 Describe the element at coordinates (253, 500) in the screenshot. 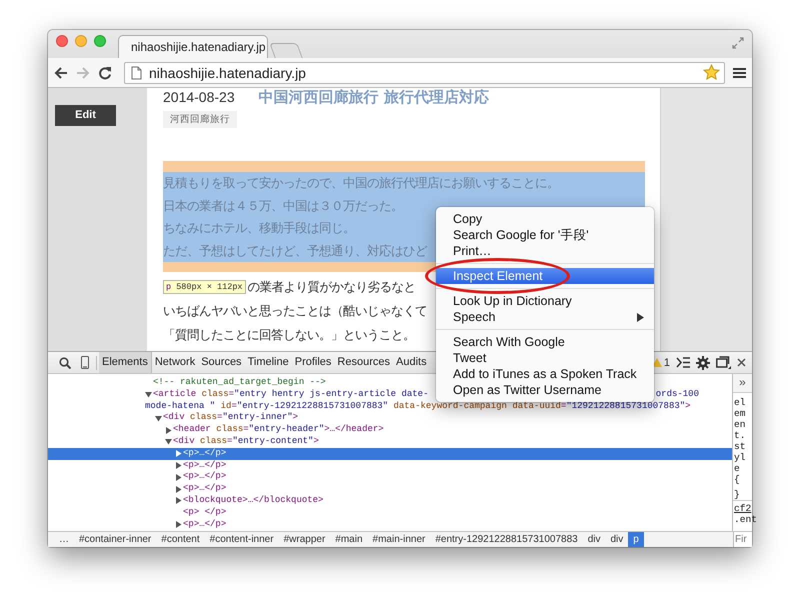

I see `dom-node: <blockquote>…</blockquote>` at that location.